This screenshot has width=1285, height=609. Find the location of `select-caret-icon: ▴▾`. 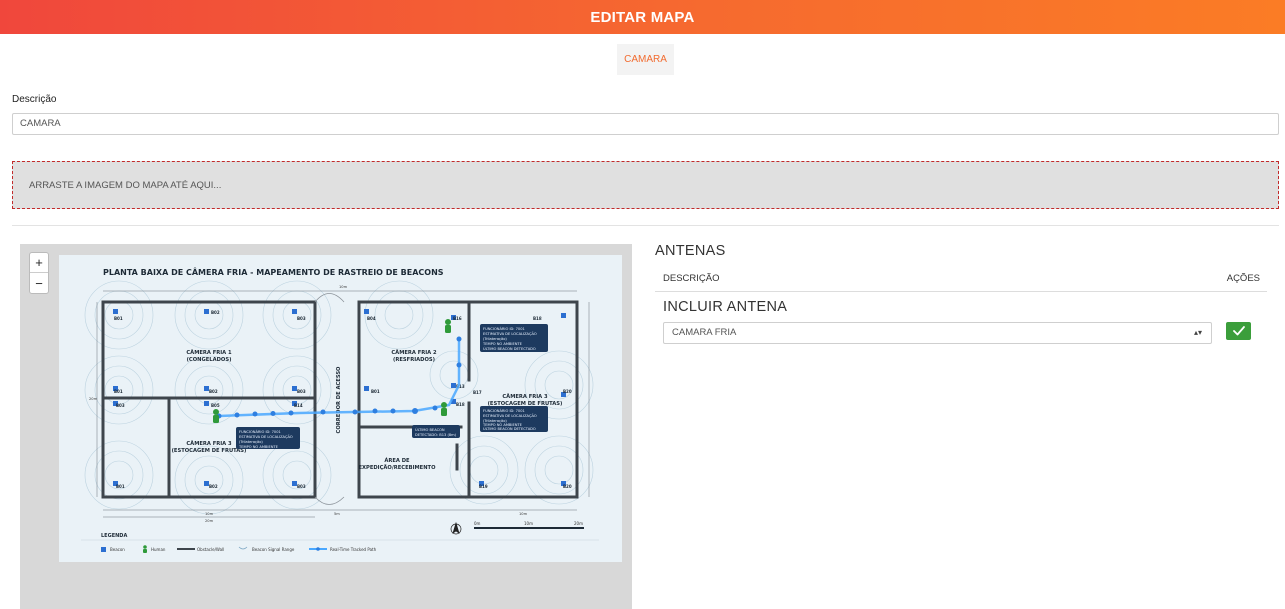

select-caret-icon: ▴▾ is located at coordinates (1197, 332).